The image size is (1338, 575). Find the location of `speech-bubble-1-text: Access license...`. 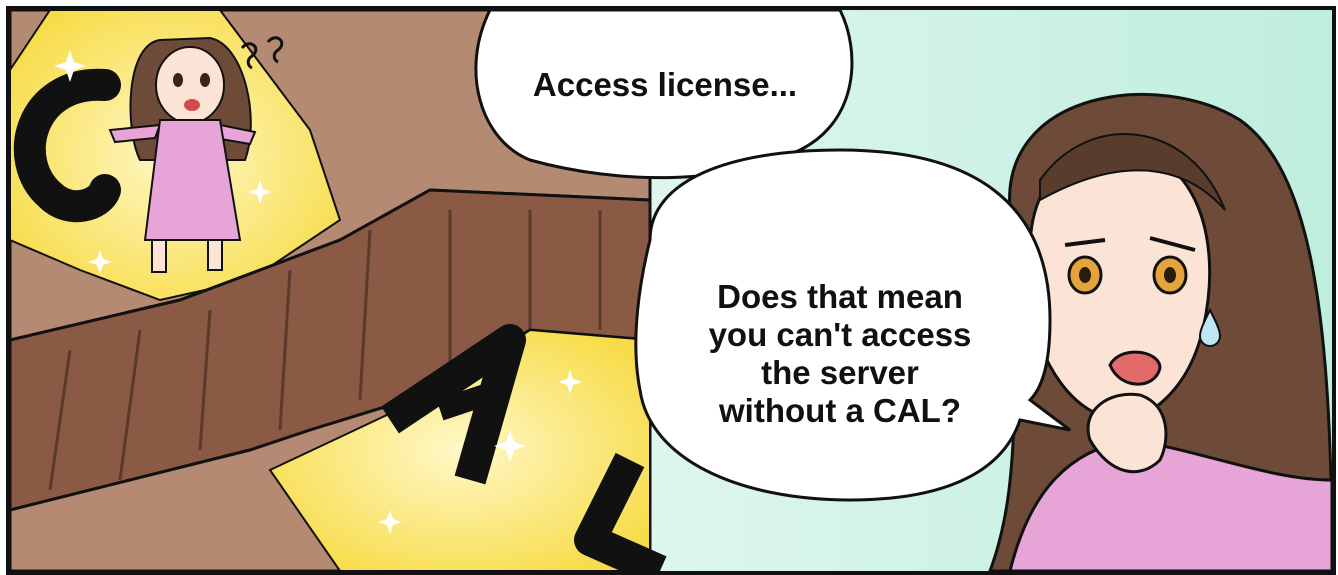

speech-bubble-1-text: Access license... is located at coordinates (665, 84).